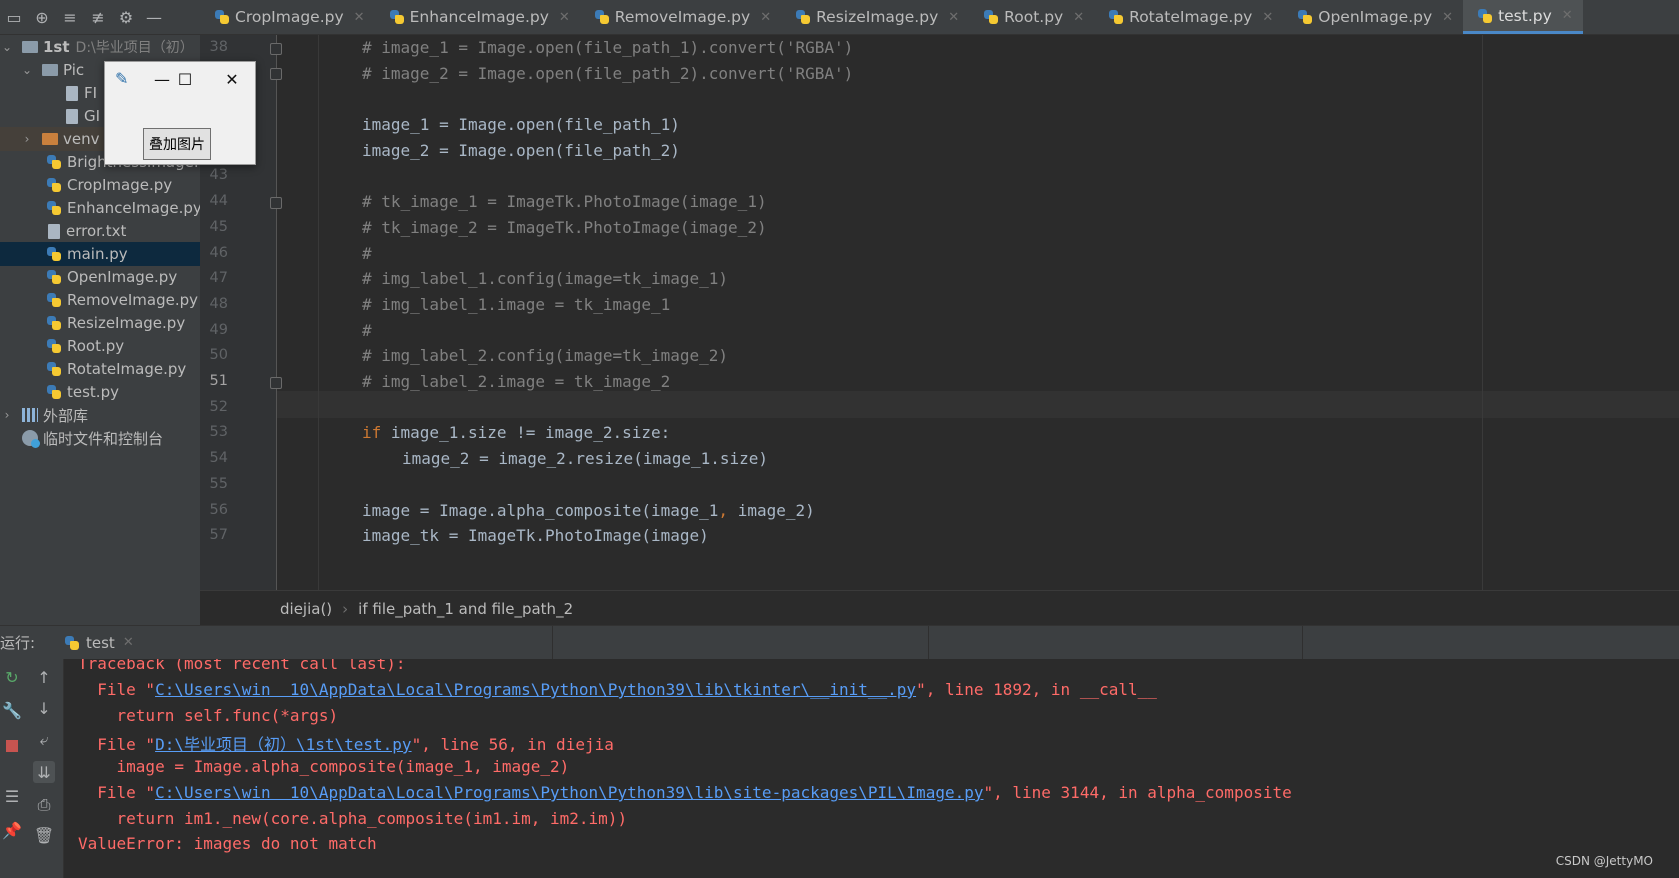 Image resolution: width=1679 pixels, height=878 pixels. What do you see at coordinates (545, 278) in the screenshot?
I see `code-line: # img_label_1.config(image=tk_image_1)` at bounding box center [545, 278].